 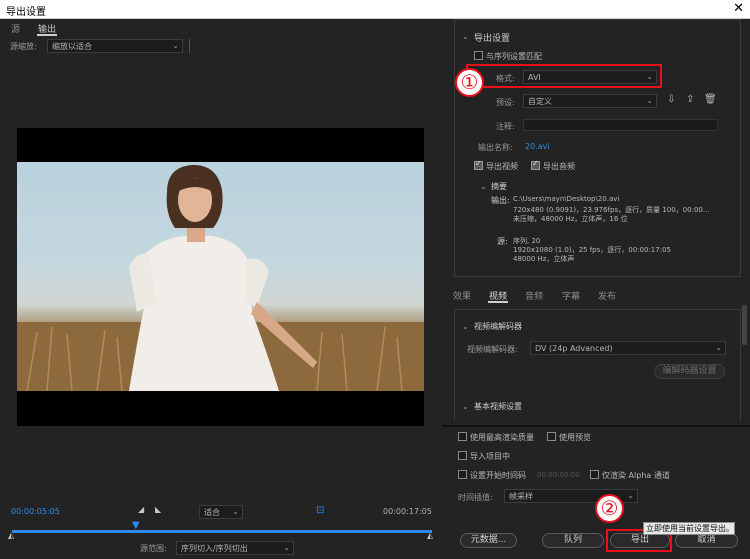 I want to click on summary-output-path: C:\Users\mayn\Desktop\20.avi, so click(x=566, y=199).